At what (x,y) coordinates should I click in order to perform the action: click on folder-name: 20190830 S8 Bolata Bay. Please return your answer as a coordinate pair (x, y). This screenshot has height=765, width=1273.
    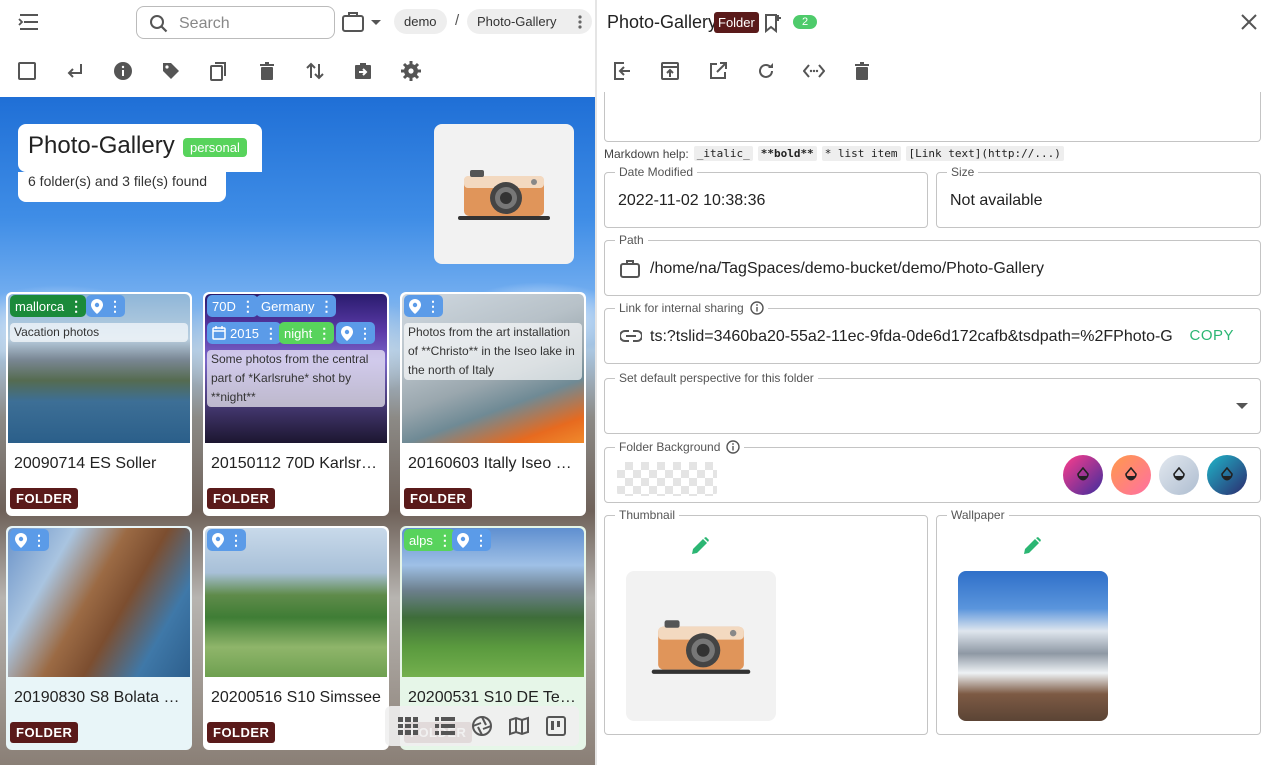
    Looking at the image, I should click on (100, 697).